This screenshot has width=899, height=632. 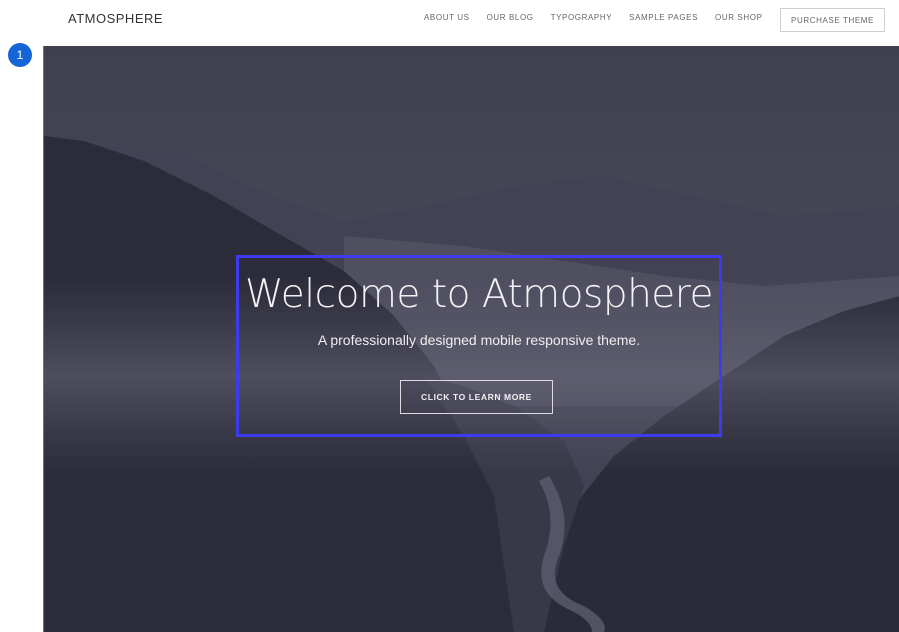 What do you see at coordinates (510, 17) in the screenshot?
I see `nav-item-our-blog: OUR BLOG` at bounding box center [510, 17].